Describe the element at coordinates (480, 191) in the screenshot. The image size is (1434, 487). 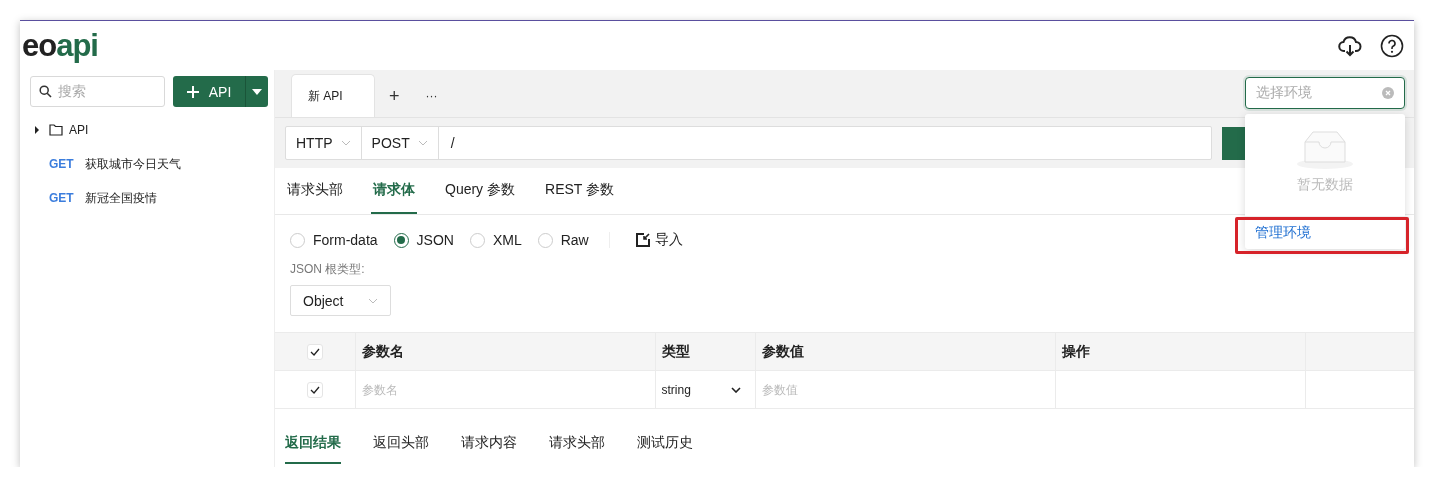
I see `tab: Query 参数` at that location.